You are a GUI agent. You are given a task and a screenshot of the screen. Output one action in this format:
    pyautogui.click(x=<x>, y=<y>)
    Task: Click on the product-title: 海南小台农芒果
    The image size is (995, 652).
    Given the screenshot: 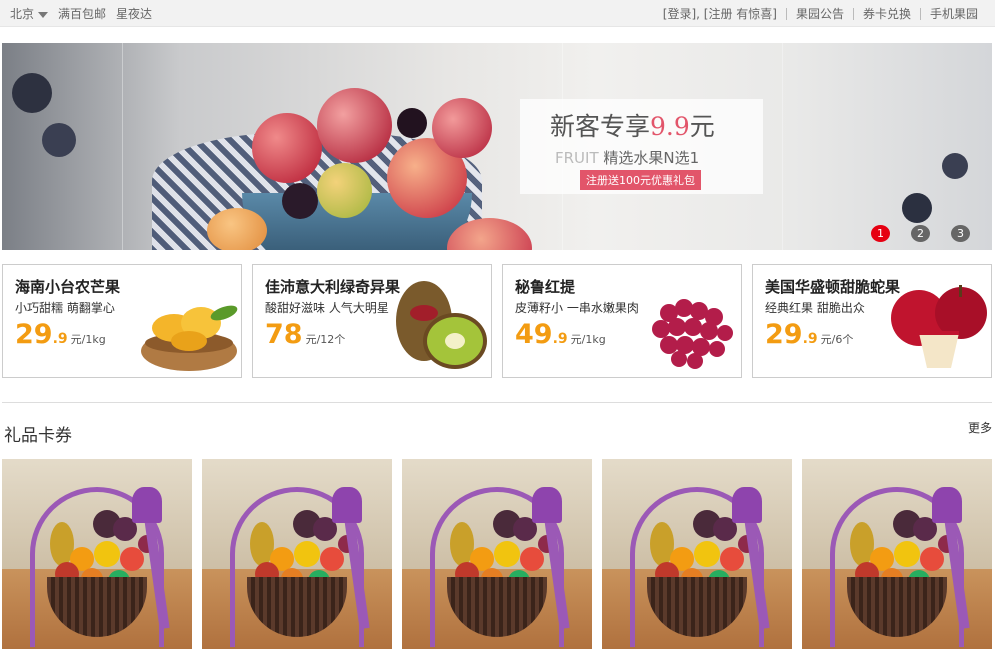 What is the action you would take?
    pyautogui.click(x=68, y=287)
    